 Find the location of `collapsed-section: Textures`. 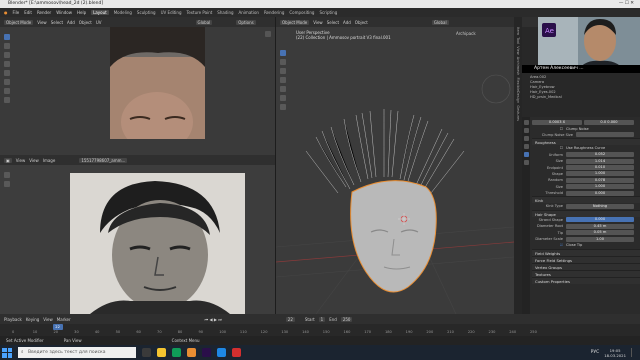

collapsed-section: Textures is located at coordinates (586, 273).